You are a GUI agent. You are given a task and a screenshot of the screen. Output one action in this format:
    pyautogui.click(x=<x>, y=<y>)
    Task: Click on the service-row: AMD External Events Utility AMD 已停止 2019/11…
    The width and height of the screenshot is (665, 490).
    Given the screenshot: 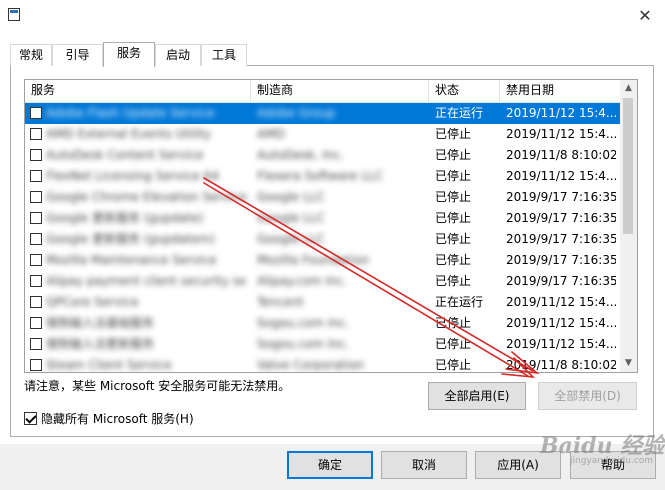 What is the action you would take?
    pyautogui.click(x=323, y=134)
    